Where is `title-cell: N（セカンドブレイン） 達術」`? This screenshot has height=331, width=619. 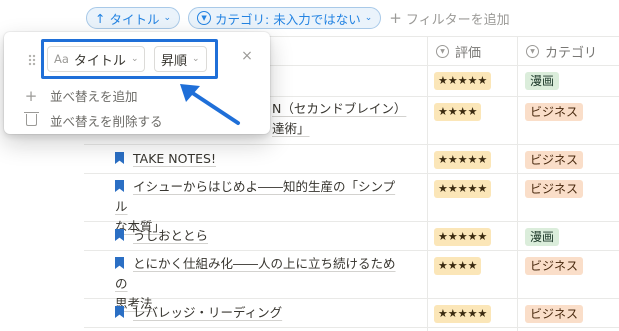
title-cell: N（セカンドブレイン） 達術」 is located at coordinates (342, 119).